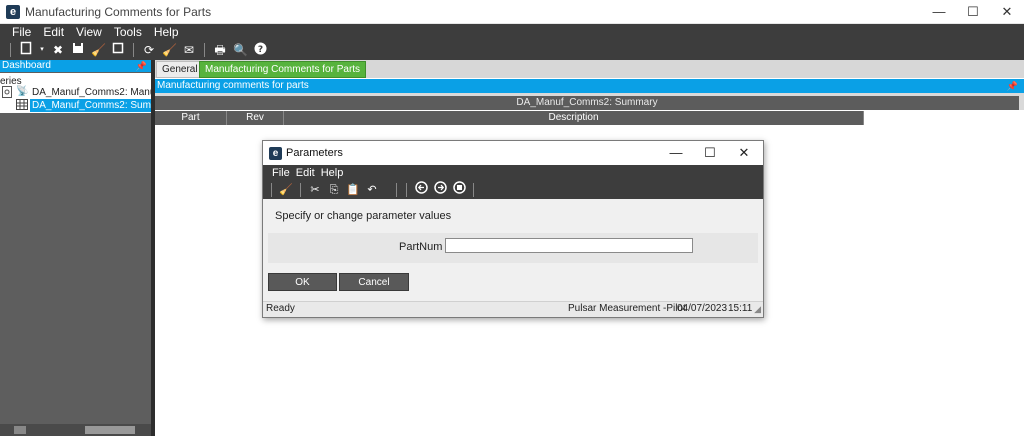 This screenshot has height=436, width=1024. I want to click on column-header-part: Part, so click(191, 118).